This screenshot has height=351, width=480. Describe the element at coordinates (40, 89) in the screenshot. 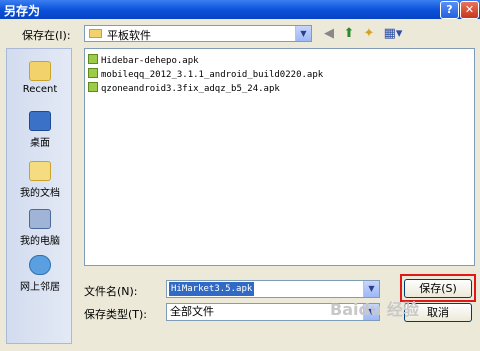

I see `place-label: Recent` at that location.